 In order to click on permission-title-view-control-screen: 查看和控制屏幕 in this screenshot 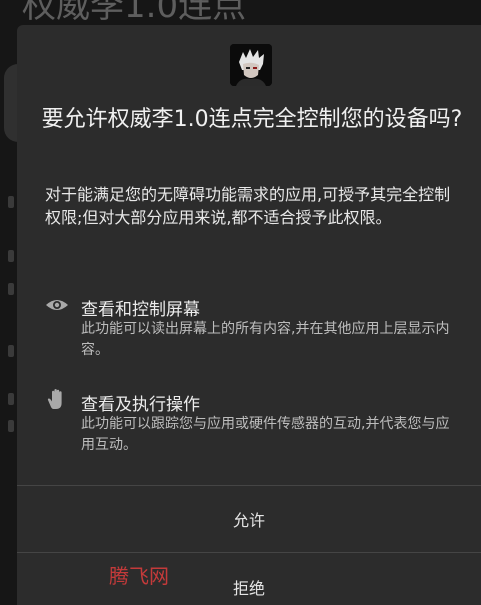, I will do `click(140, 310)`.